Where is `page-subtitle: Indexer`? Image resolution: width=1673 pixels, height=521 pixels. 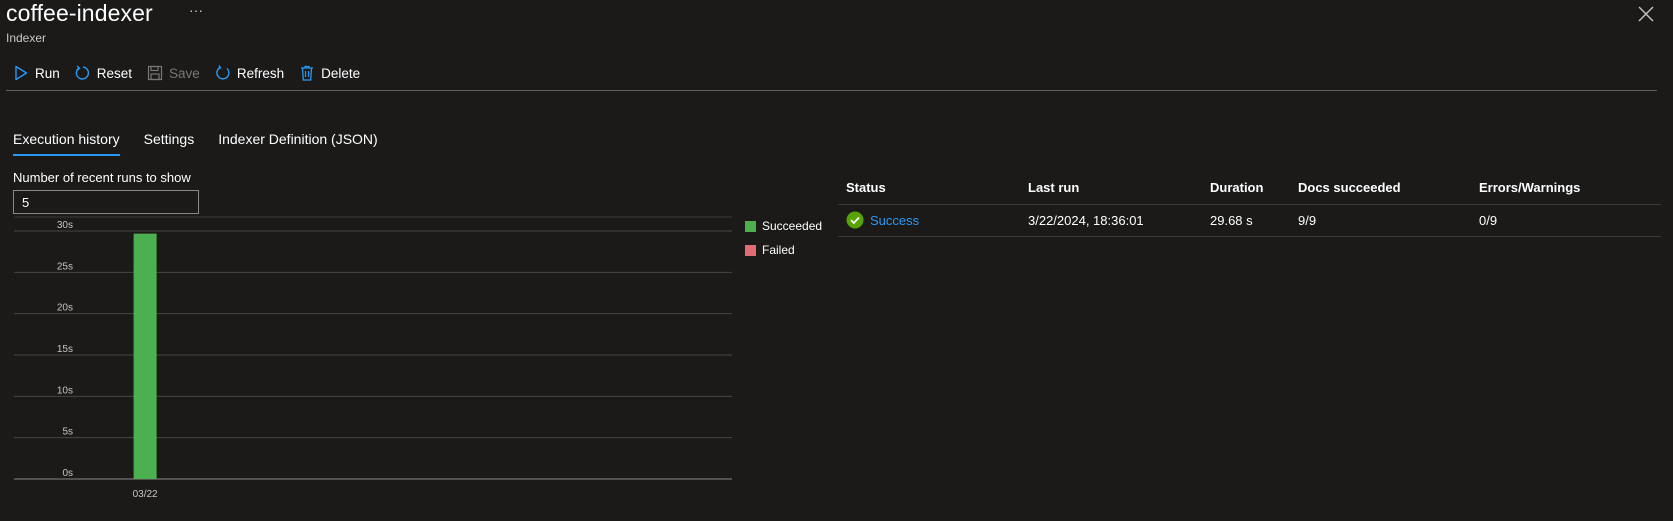 page-subtitle: Indexer is located at coordinates (26, 38).